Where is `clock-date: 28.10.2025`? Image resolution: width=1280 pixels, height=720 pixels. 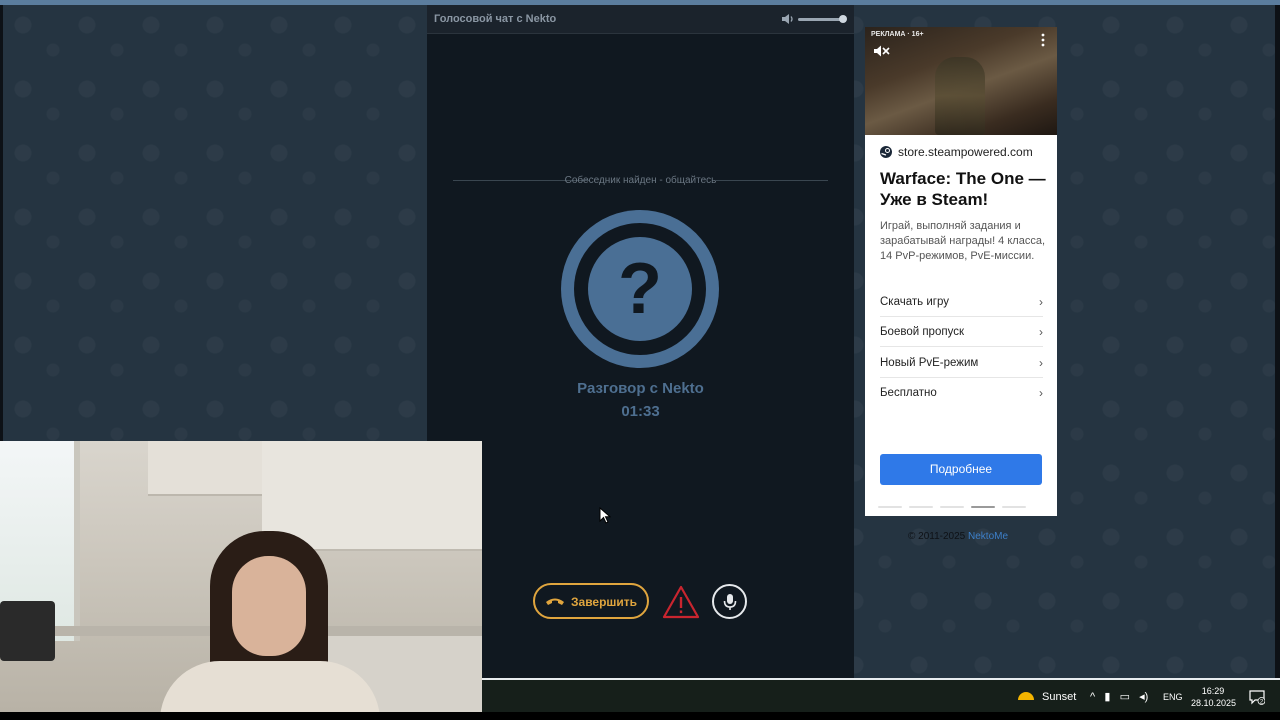
clock-date: 28.10.2025 is located at coordinates (1214, 703).